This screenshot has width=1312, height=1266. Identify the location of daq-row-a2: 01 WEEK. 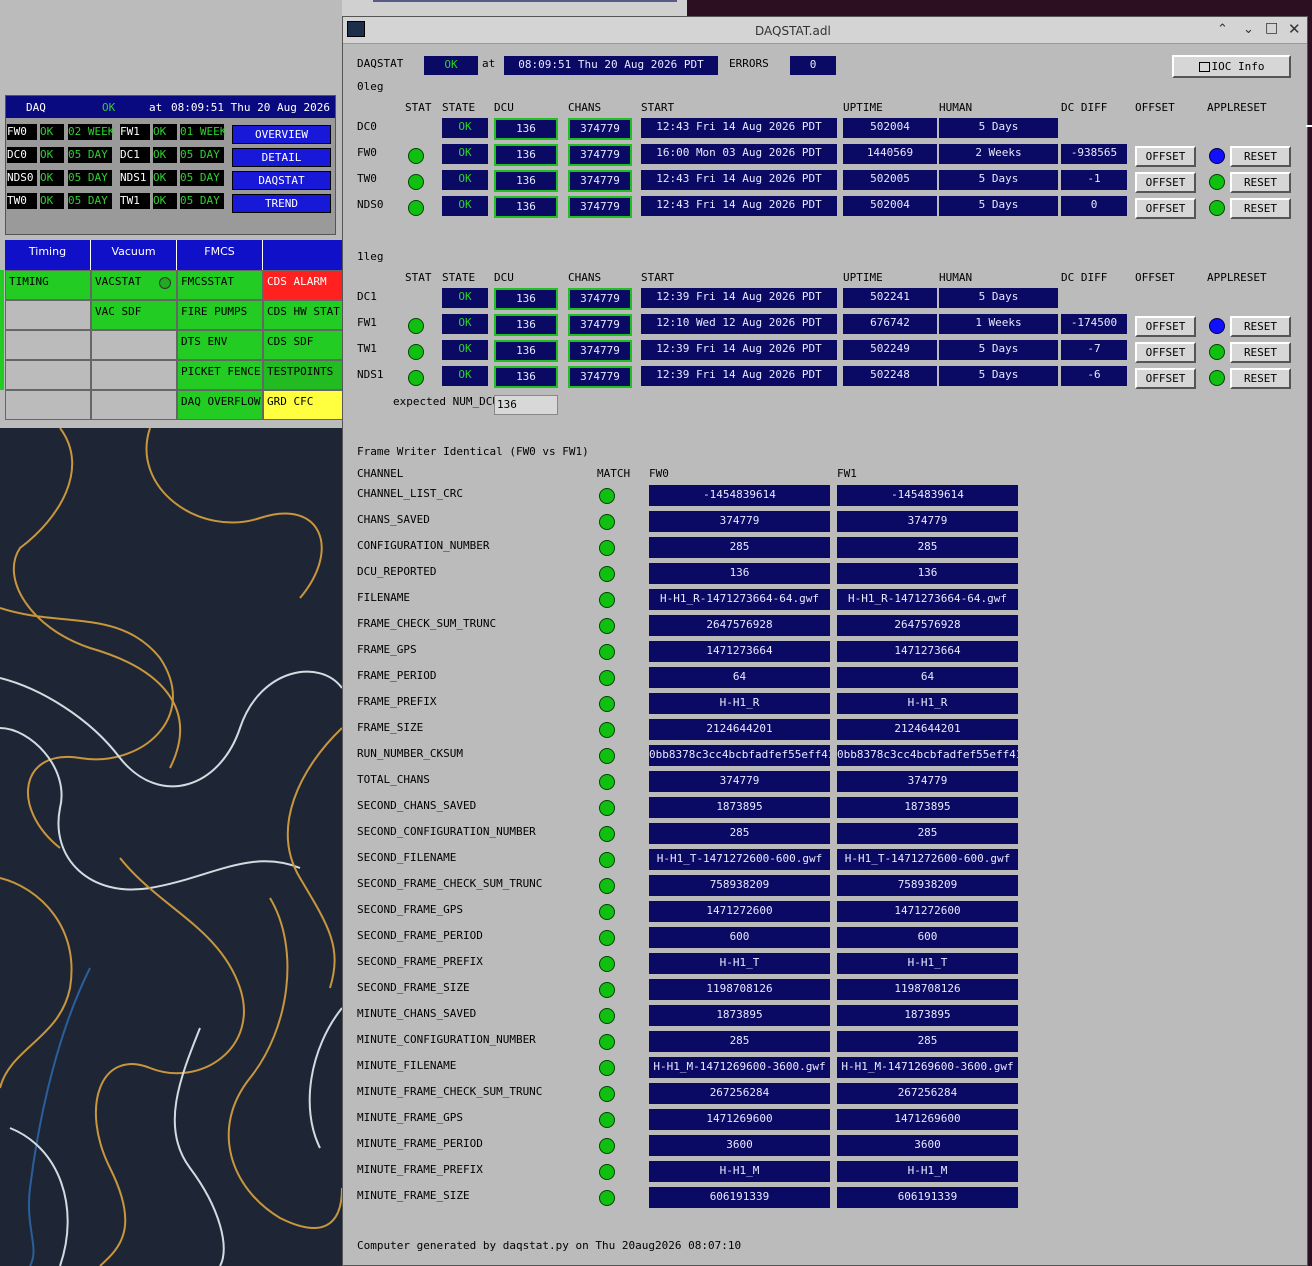
(203, 132).